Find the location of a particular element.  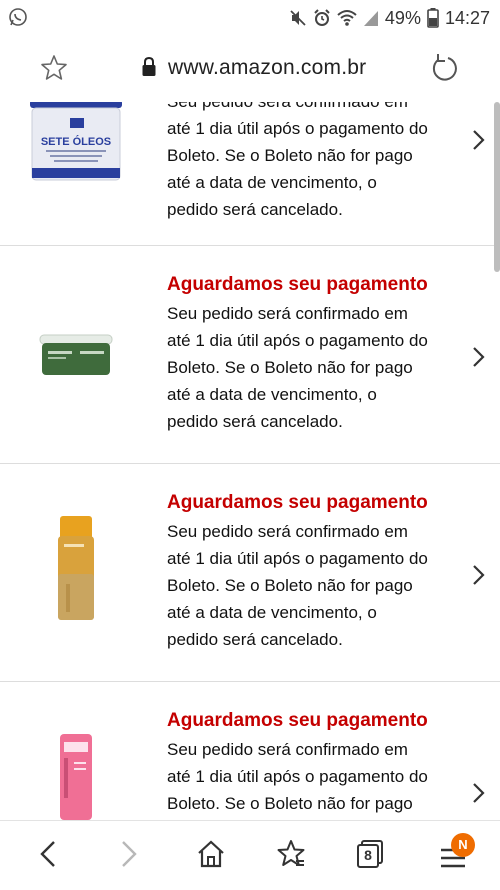

clock-time: 14:27 is located at coordinates (467, 17).